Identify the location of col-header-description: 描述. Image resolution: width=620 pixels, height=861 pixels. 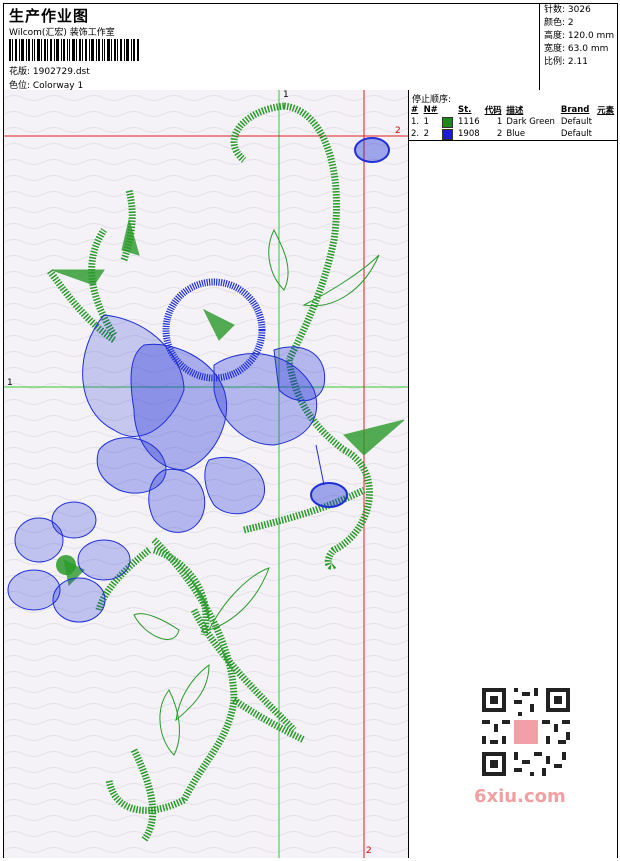
(515, 111).